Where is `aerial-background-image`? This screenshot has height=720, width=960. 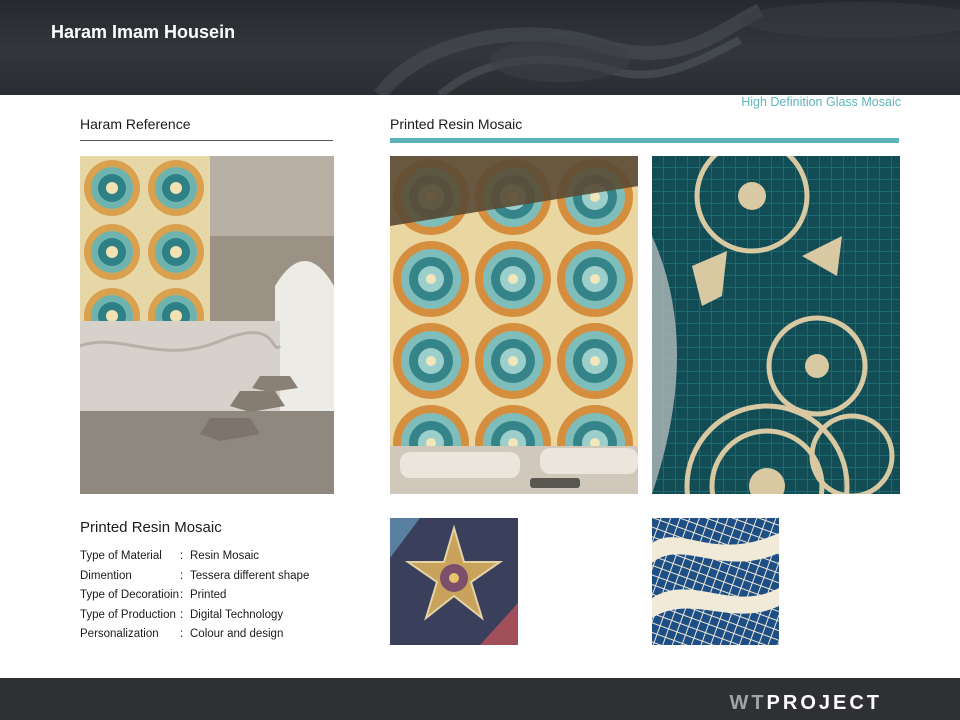
aerial-background-image is located at coordinates (667, 48).